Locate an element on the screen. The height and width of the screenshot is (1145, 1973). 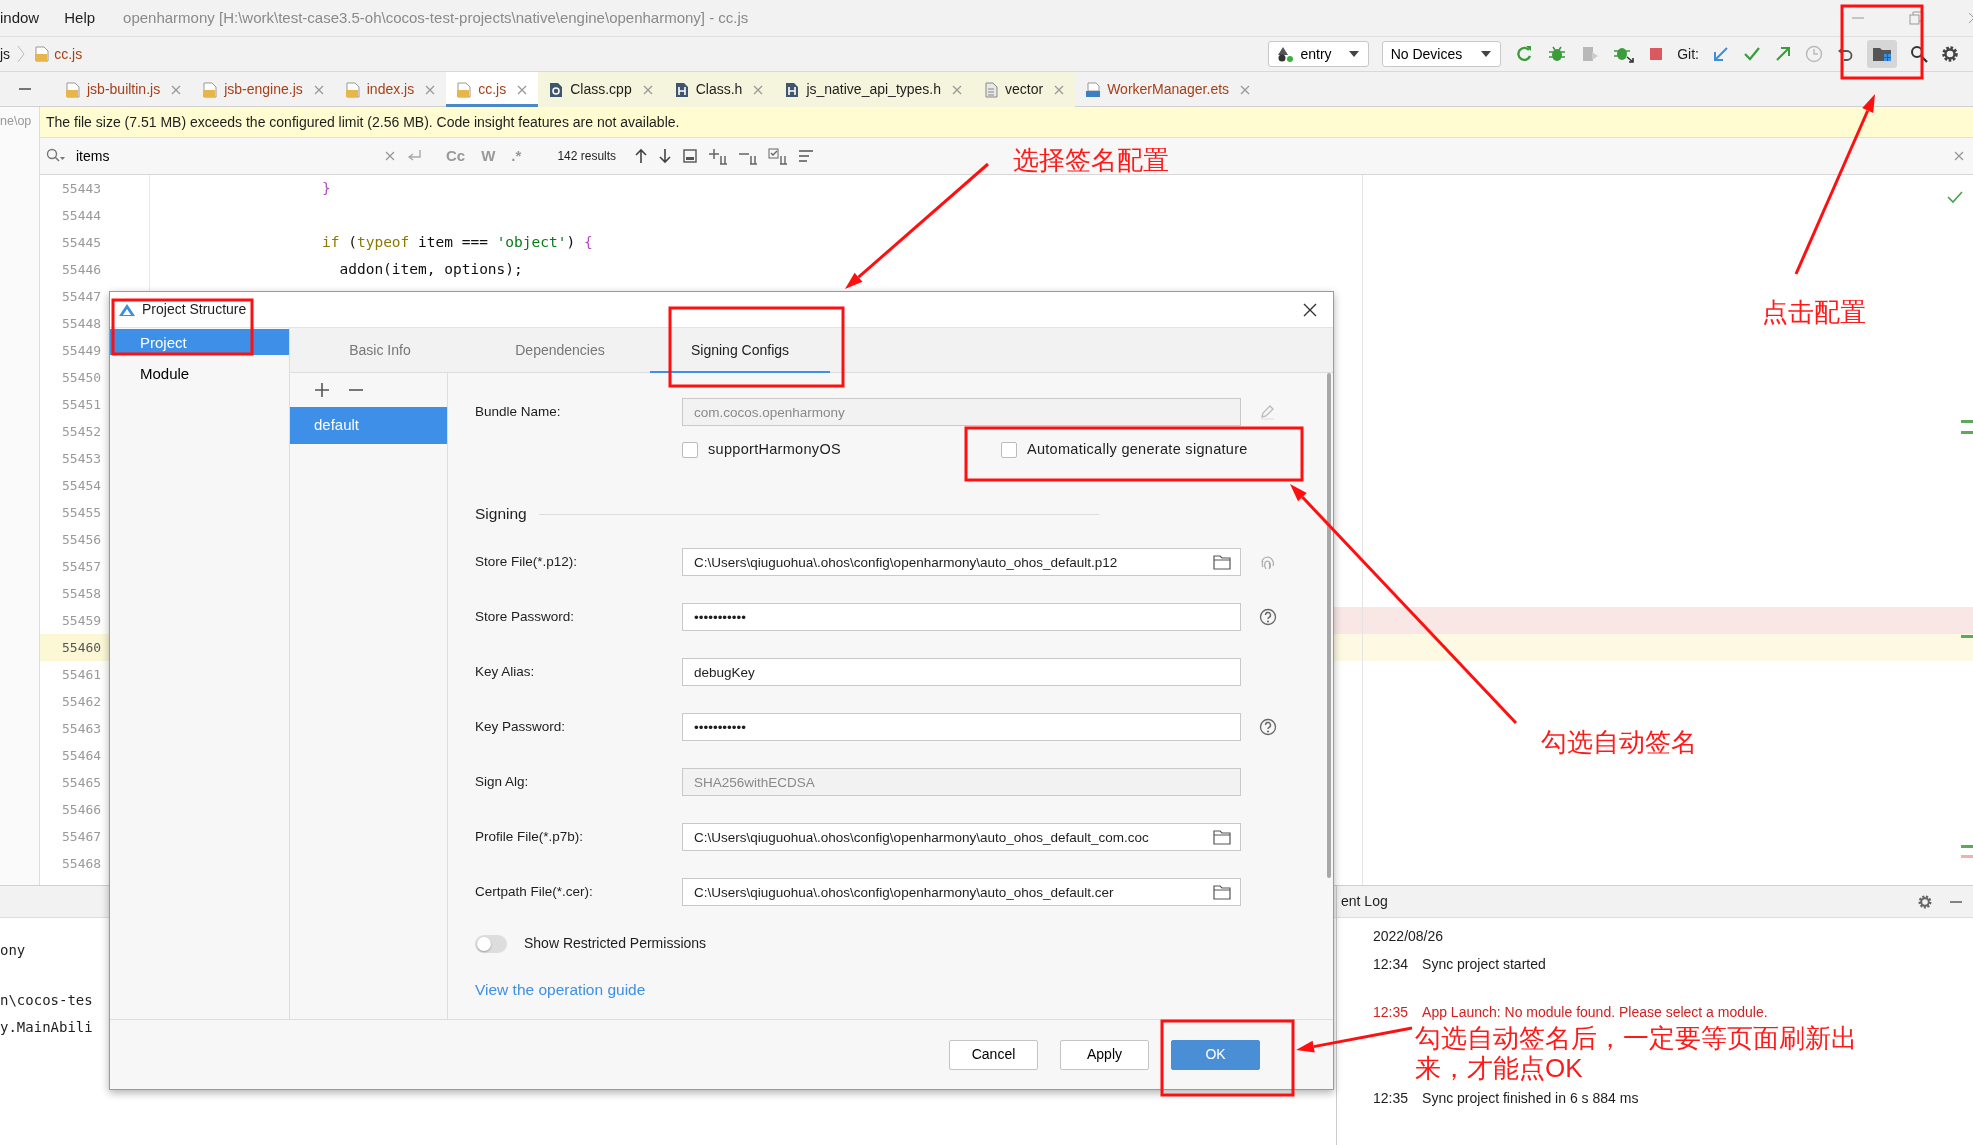
editor-tab: jsb-builtin.js is located at coordinates (124, 89).